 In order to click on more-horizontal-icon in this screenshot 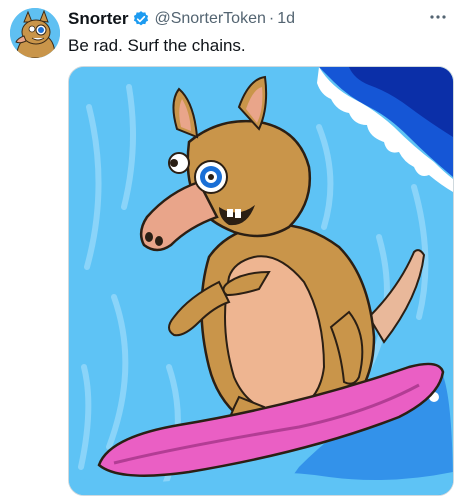, I will do `click(438, 17)`.